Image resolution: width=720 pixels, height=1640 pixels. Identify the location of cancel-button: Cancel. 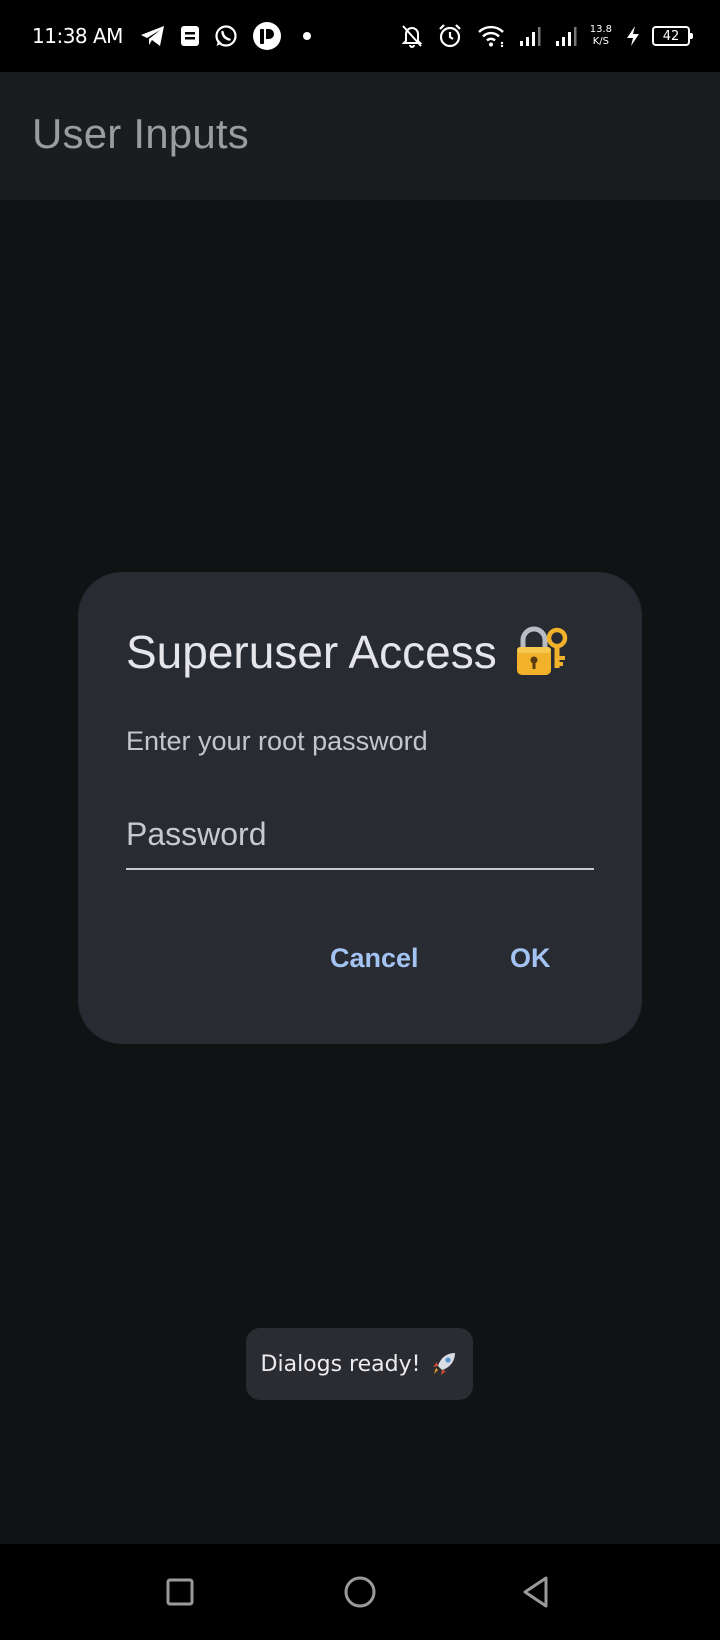
(374, 958).